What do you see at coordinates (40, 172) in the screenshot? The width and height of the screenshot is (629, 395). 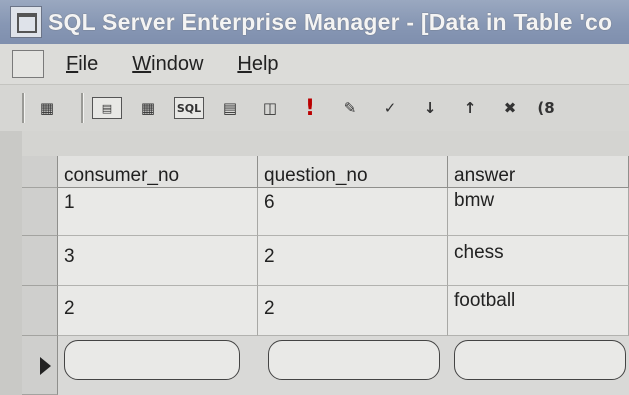 I see `corner-header` at bounding box center [40, 172].